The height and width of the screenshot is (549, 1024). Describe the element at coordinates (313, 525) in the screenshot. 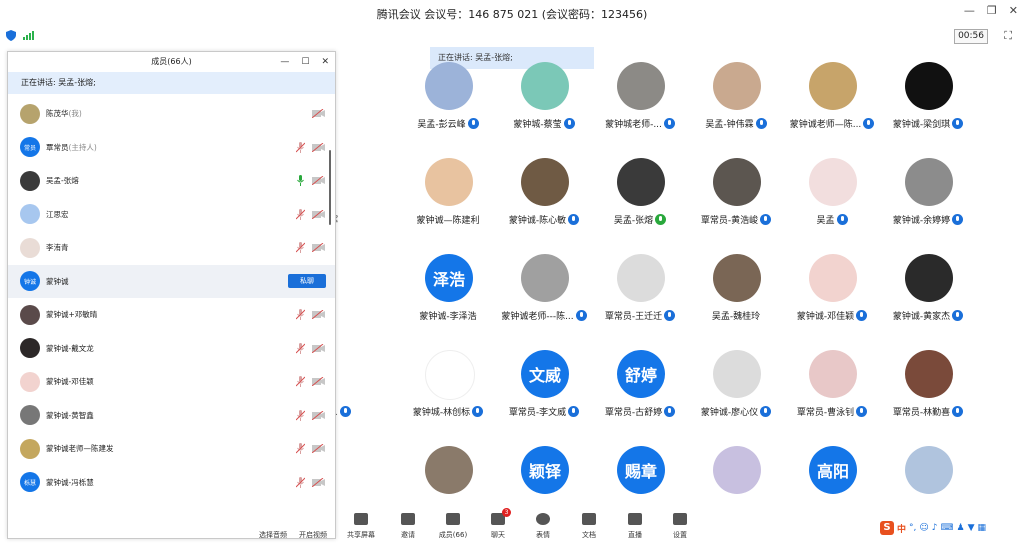

I see `toolbar-video-button: 开启视频` at that location.